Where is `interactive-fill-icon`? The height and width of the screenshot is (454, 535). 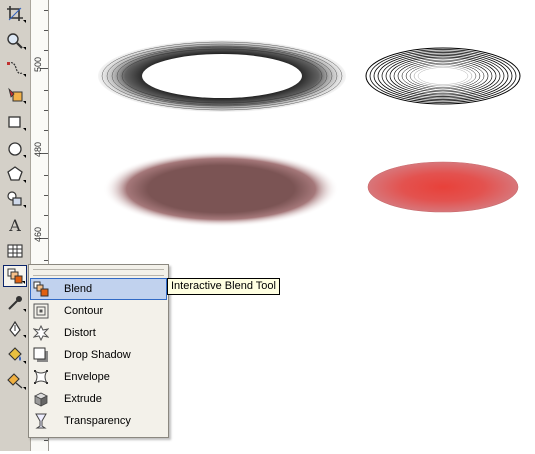 interactive-fill-icon is located at coordinates (15, 381).